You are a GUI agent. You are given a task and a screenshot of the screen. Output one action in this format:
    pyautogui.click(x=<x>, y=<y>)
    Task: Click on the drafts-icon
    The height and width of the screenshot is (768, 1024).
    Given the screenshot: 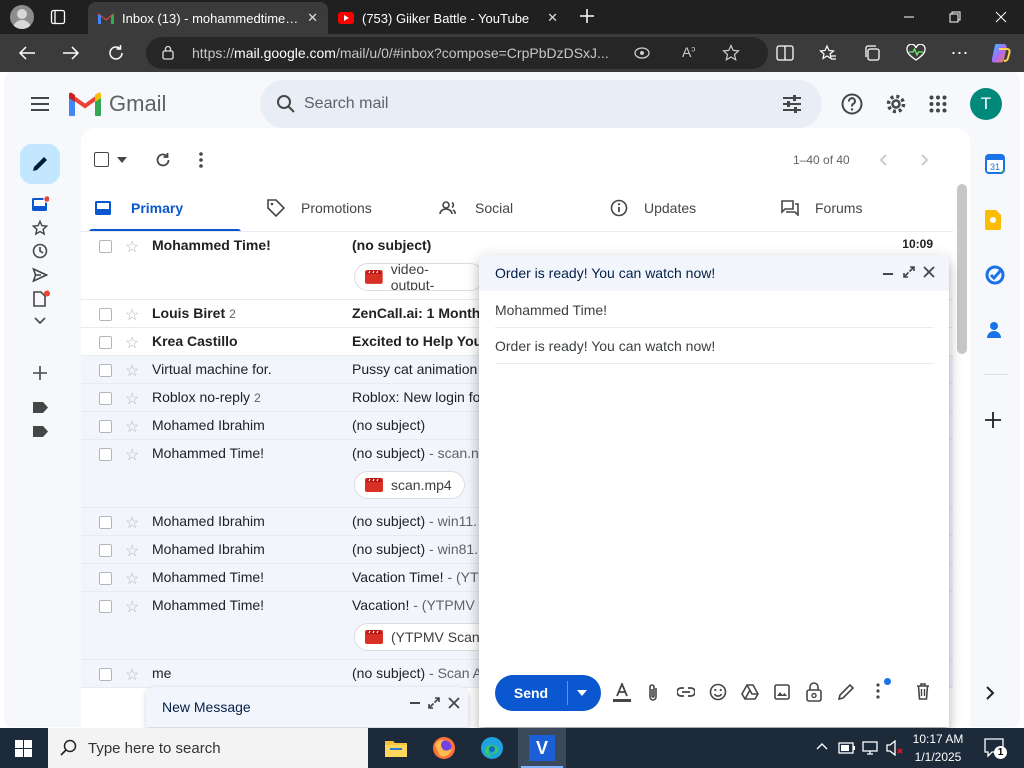 What is the action you would take?
    pyautogui.click(x=41, y=299)
    